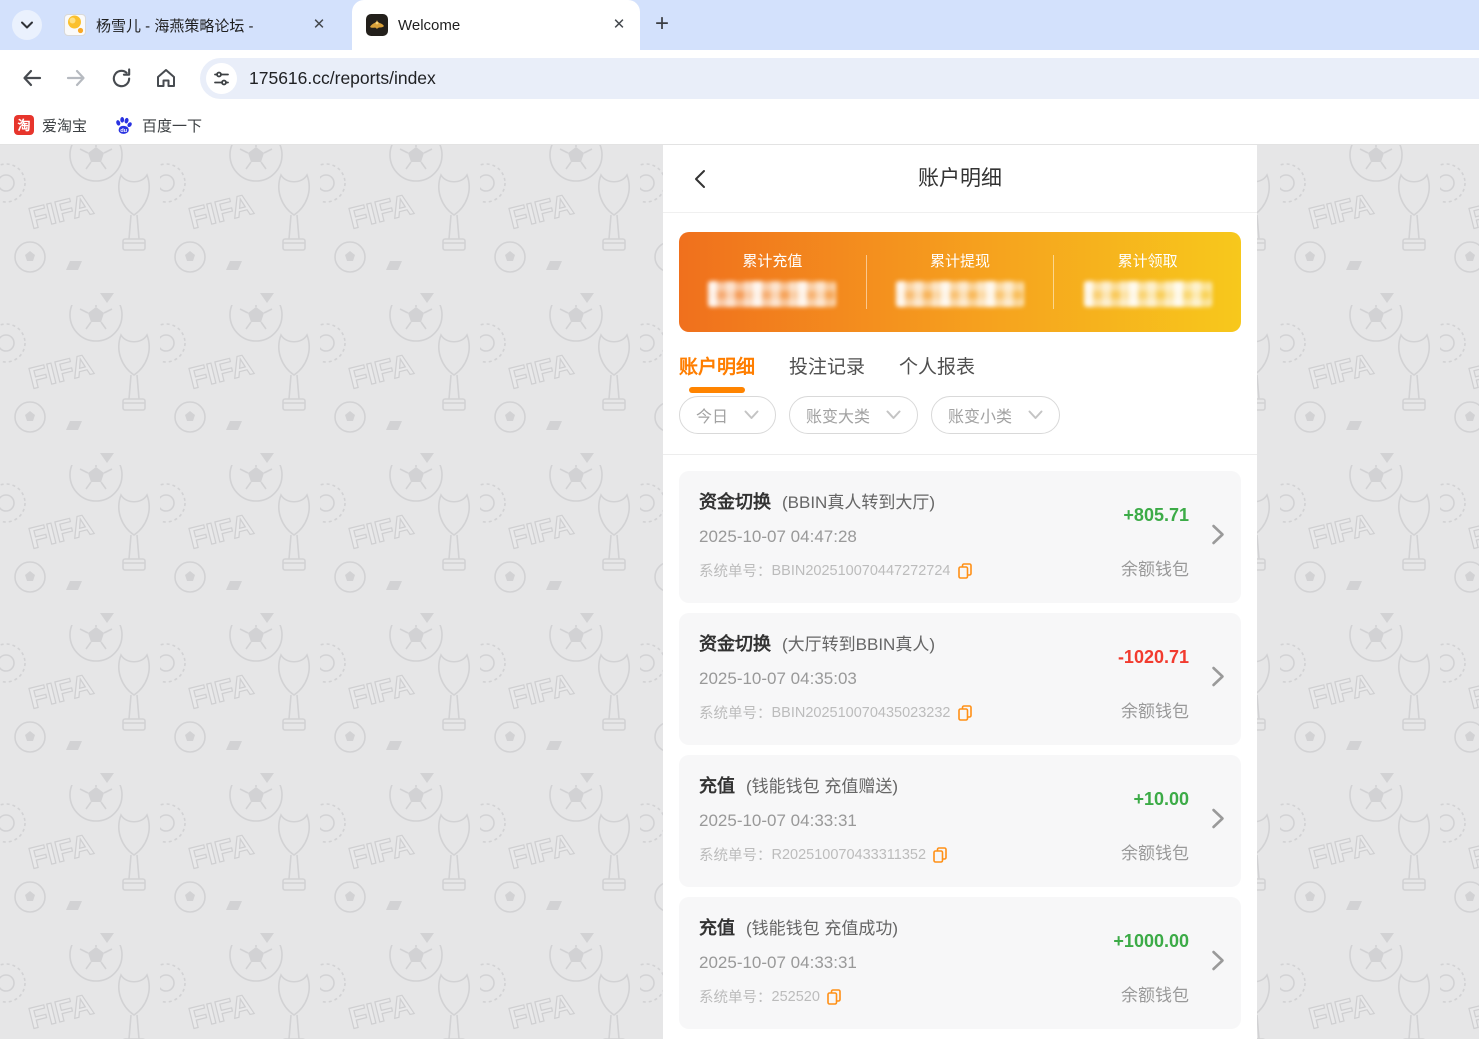  I want to click on reload-button, so click(121, 78).